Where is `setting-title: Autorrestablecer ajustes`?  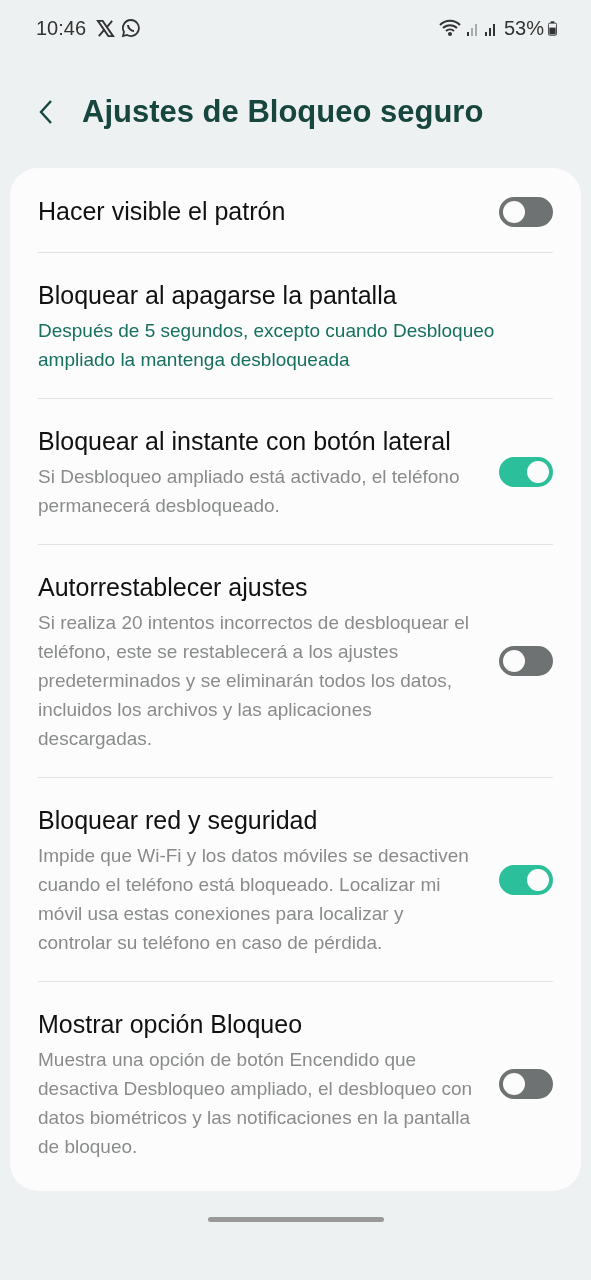 setting-title: Autorrestablecer ajustes is located at coordinates (173, 587).